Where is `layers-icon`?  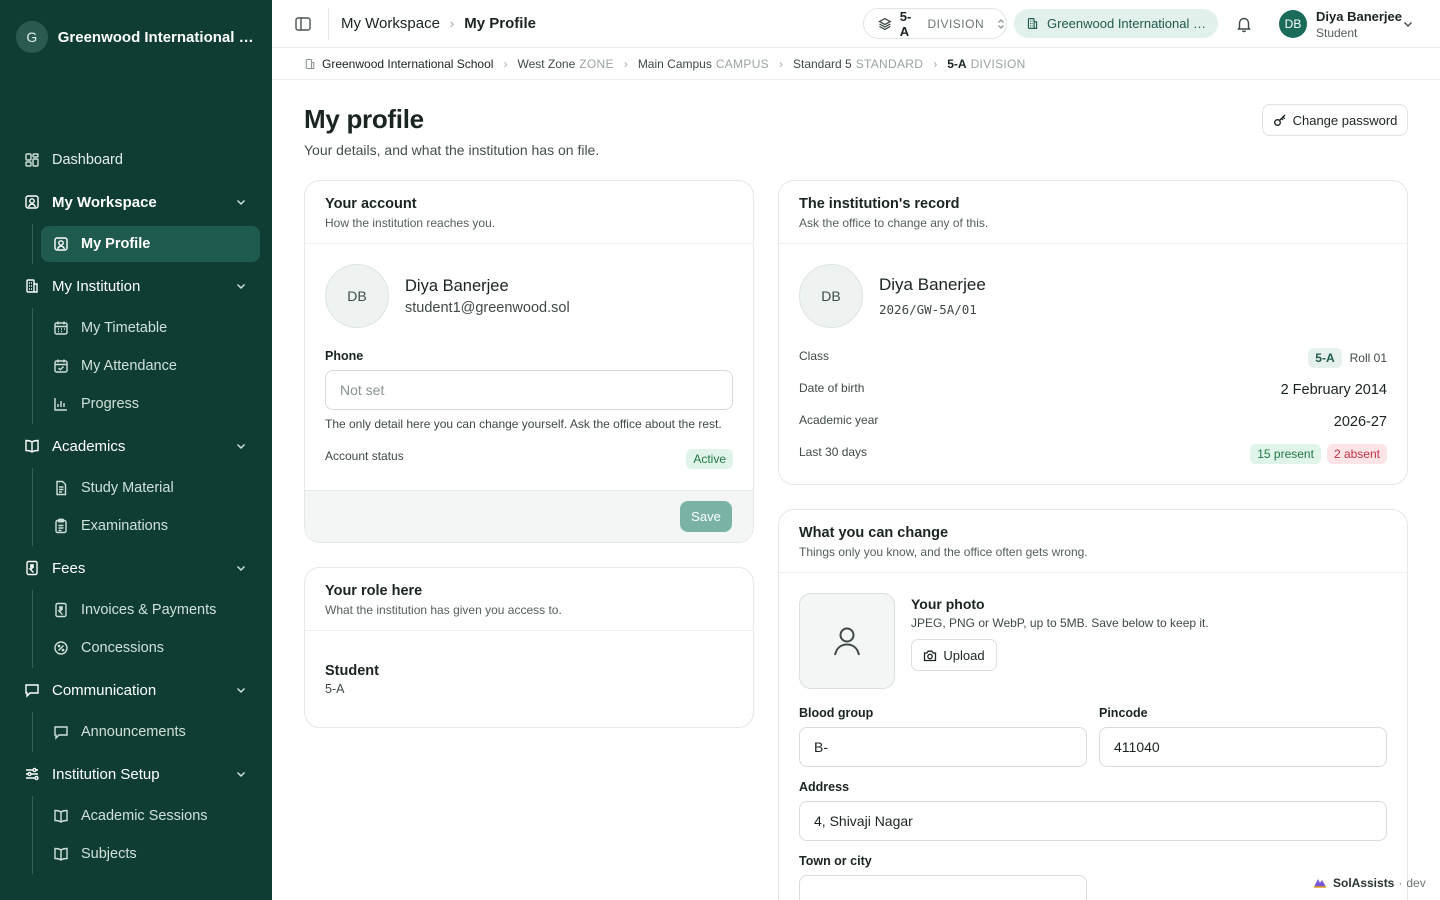
layers-icon is located at coordinates (885, 23).